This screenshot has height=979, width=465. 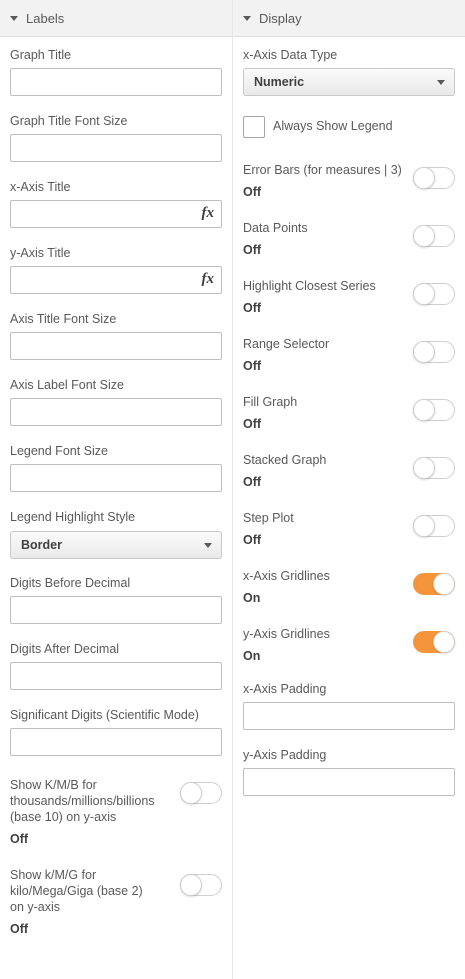 I want to click on y-axis-title-input, so click(x=116, y=280).